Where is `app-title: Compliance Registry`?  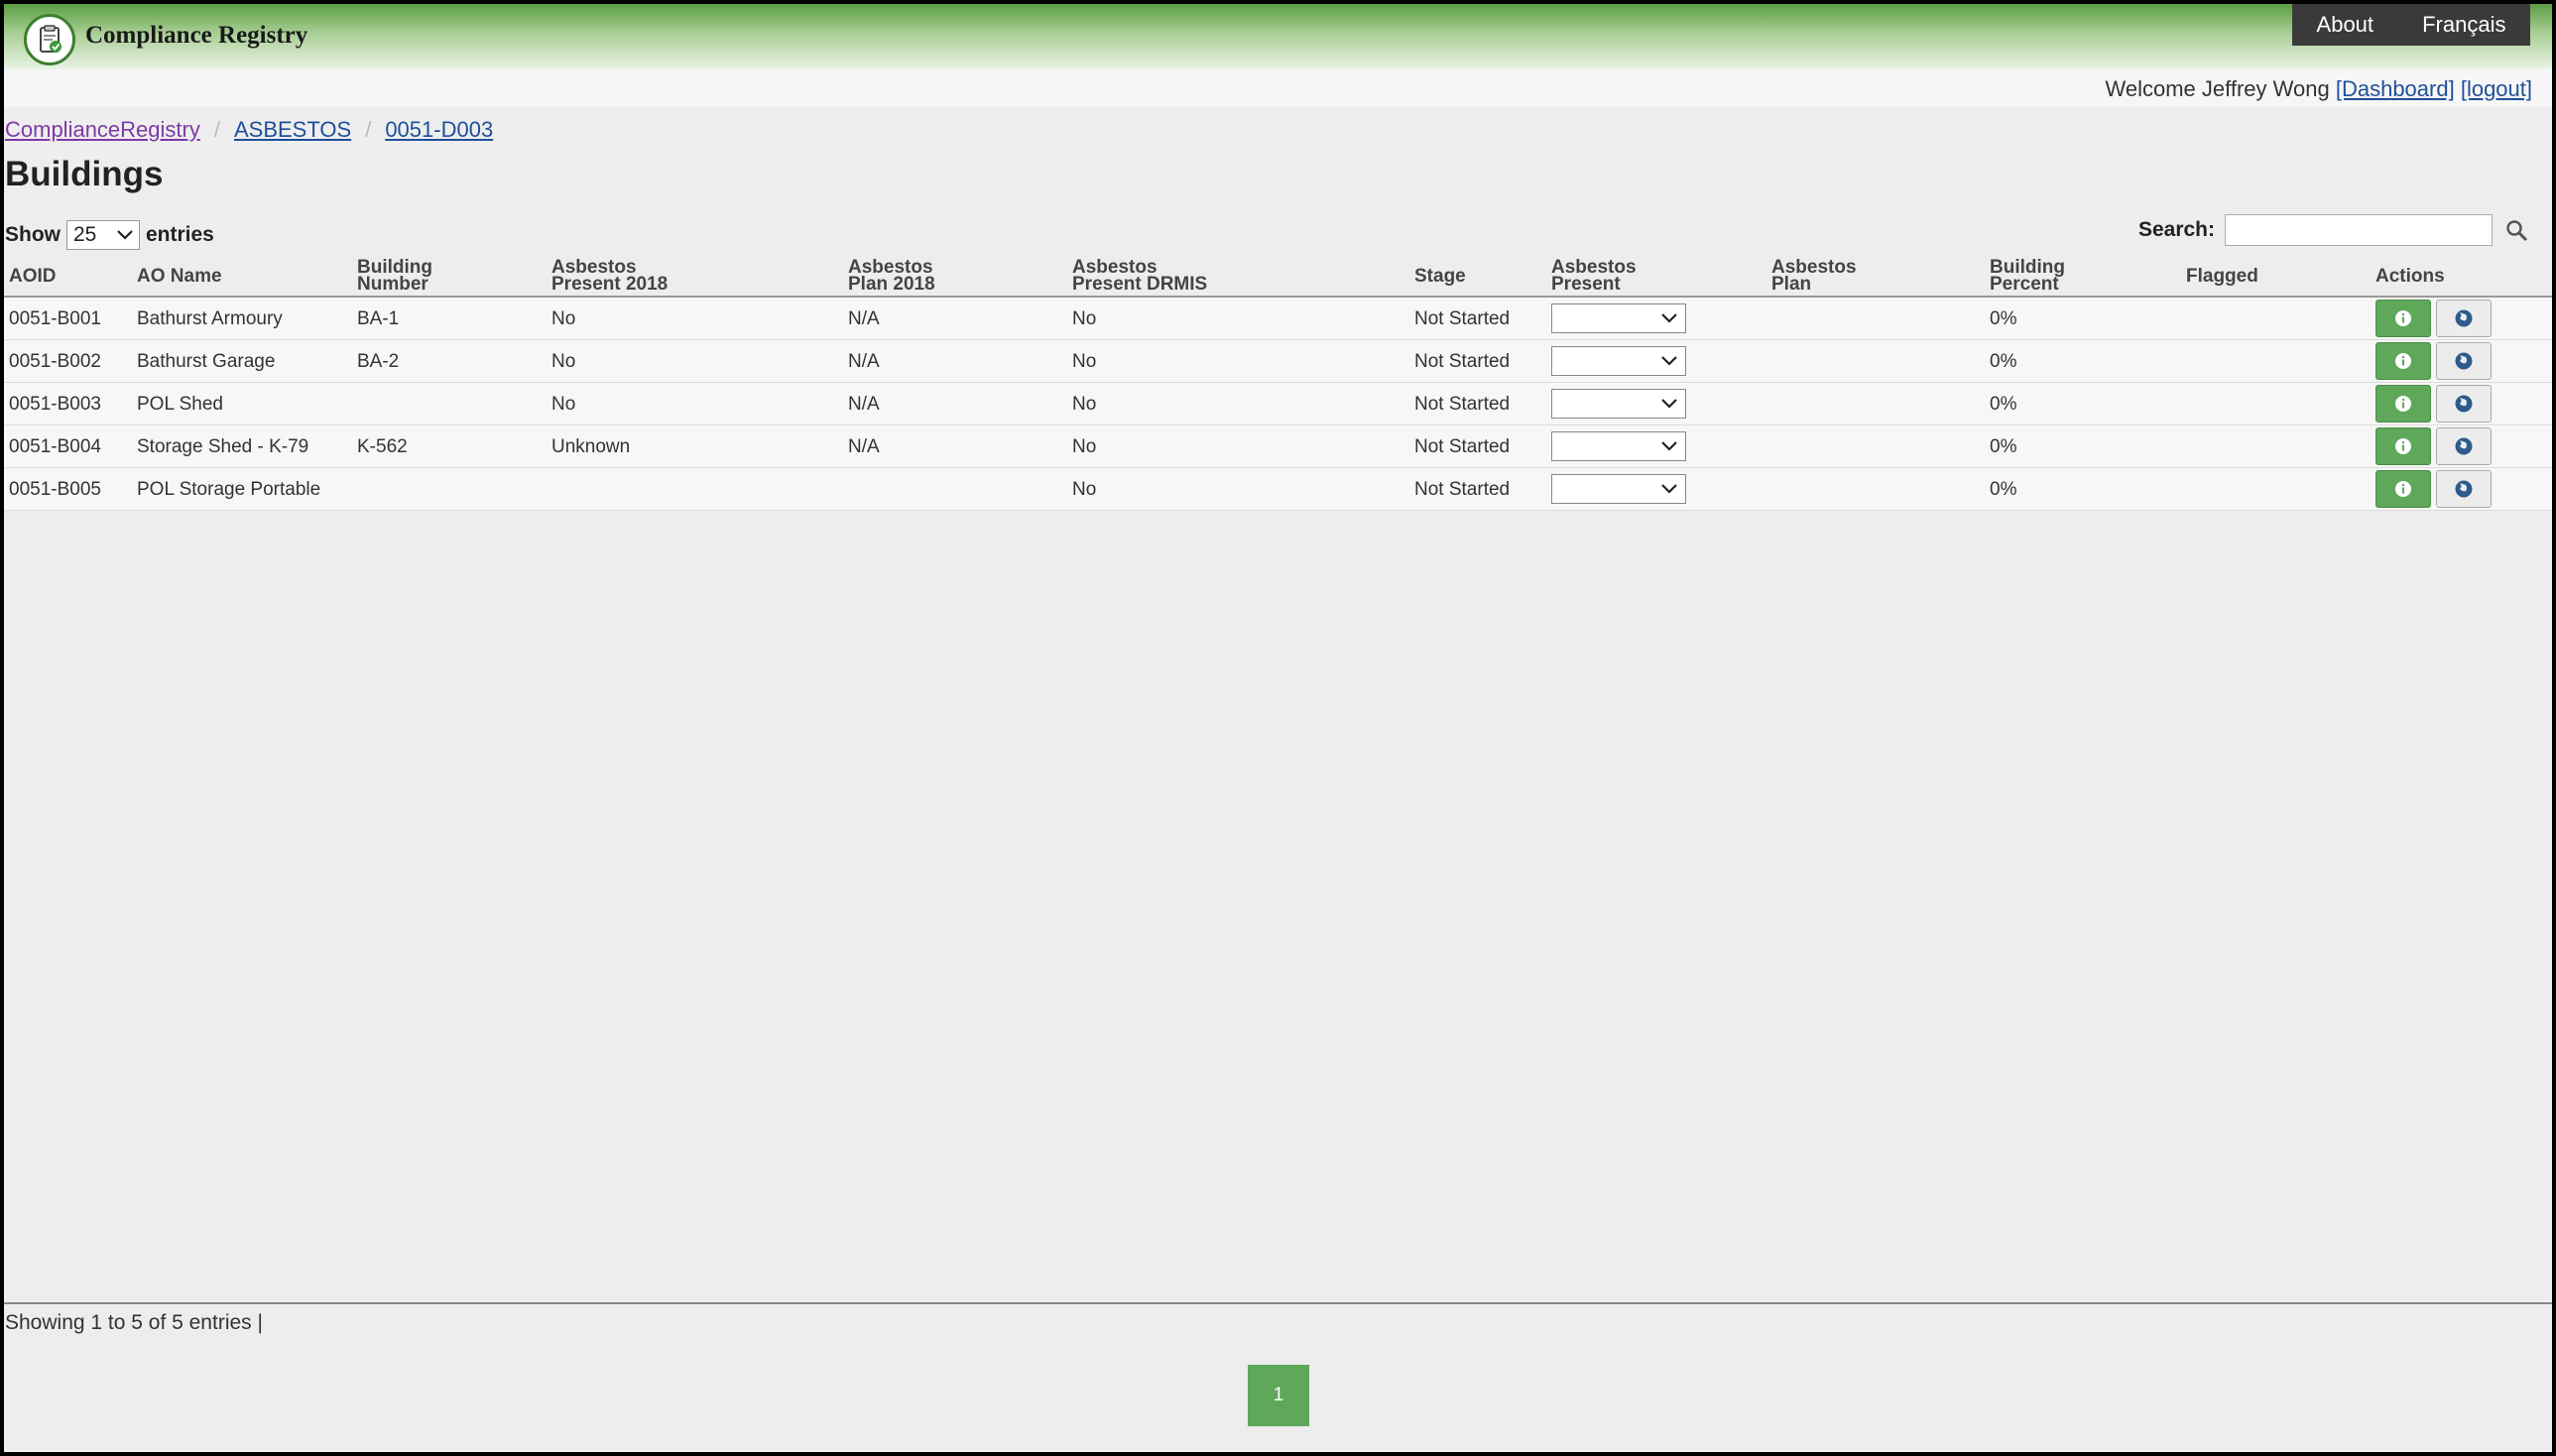
app-title: Compliance Registry is located at coordinates (196, 35).